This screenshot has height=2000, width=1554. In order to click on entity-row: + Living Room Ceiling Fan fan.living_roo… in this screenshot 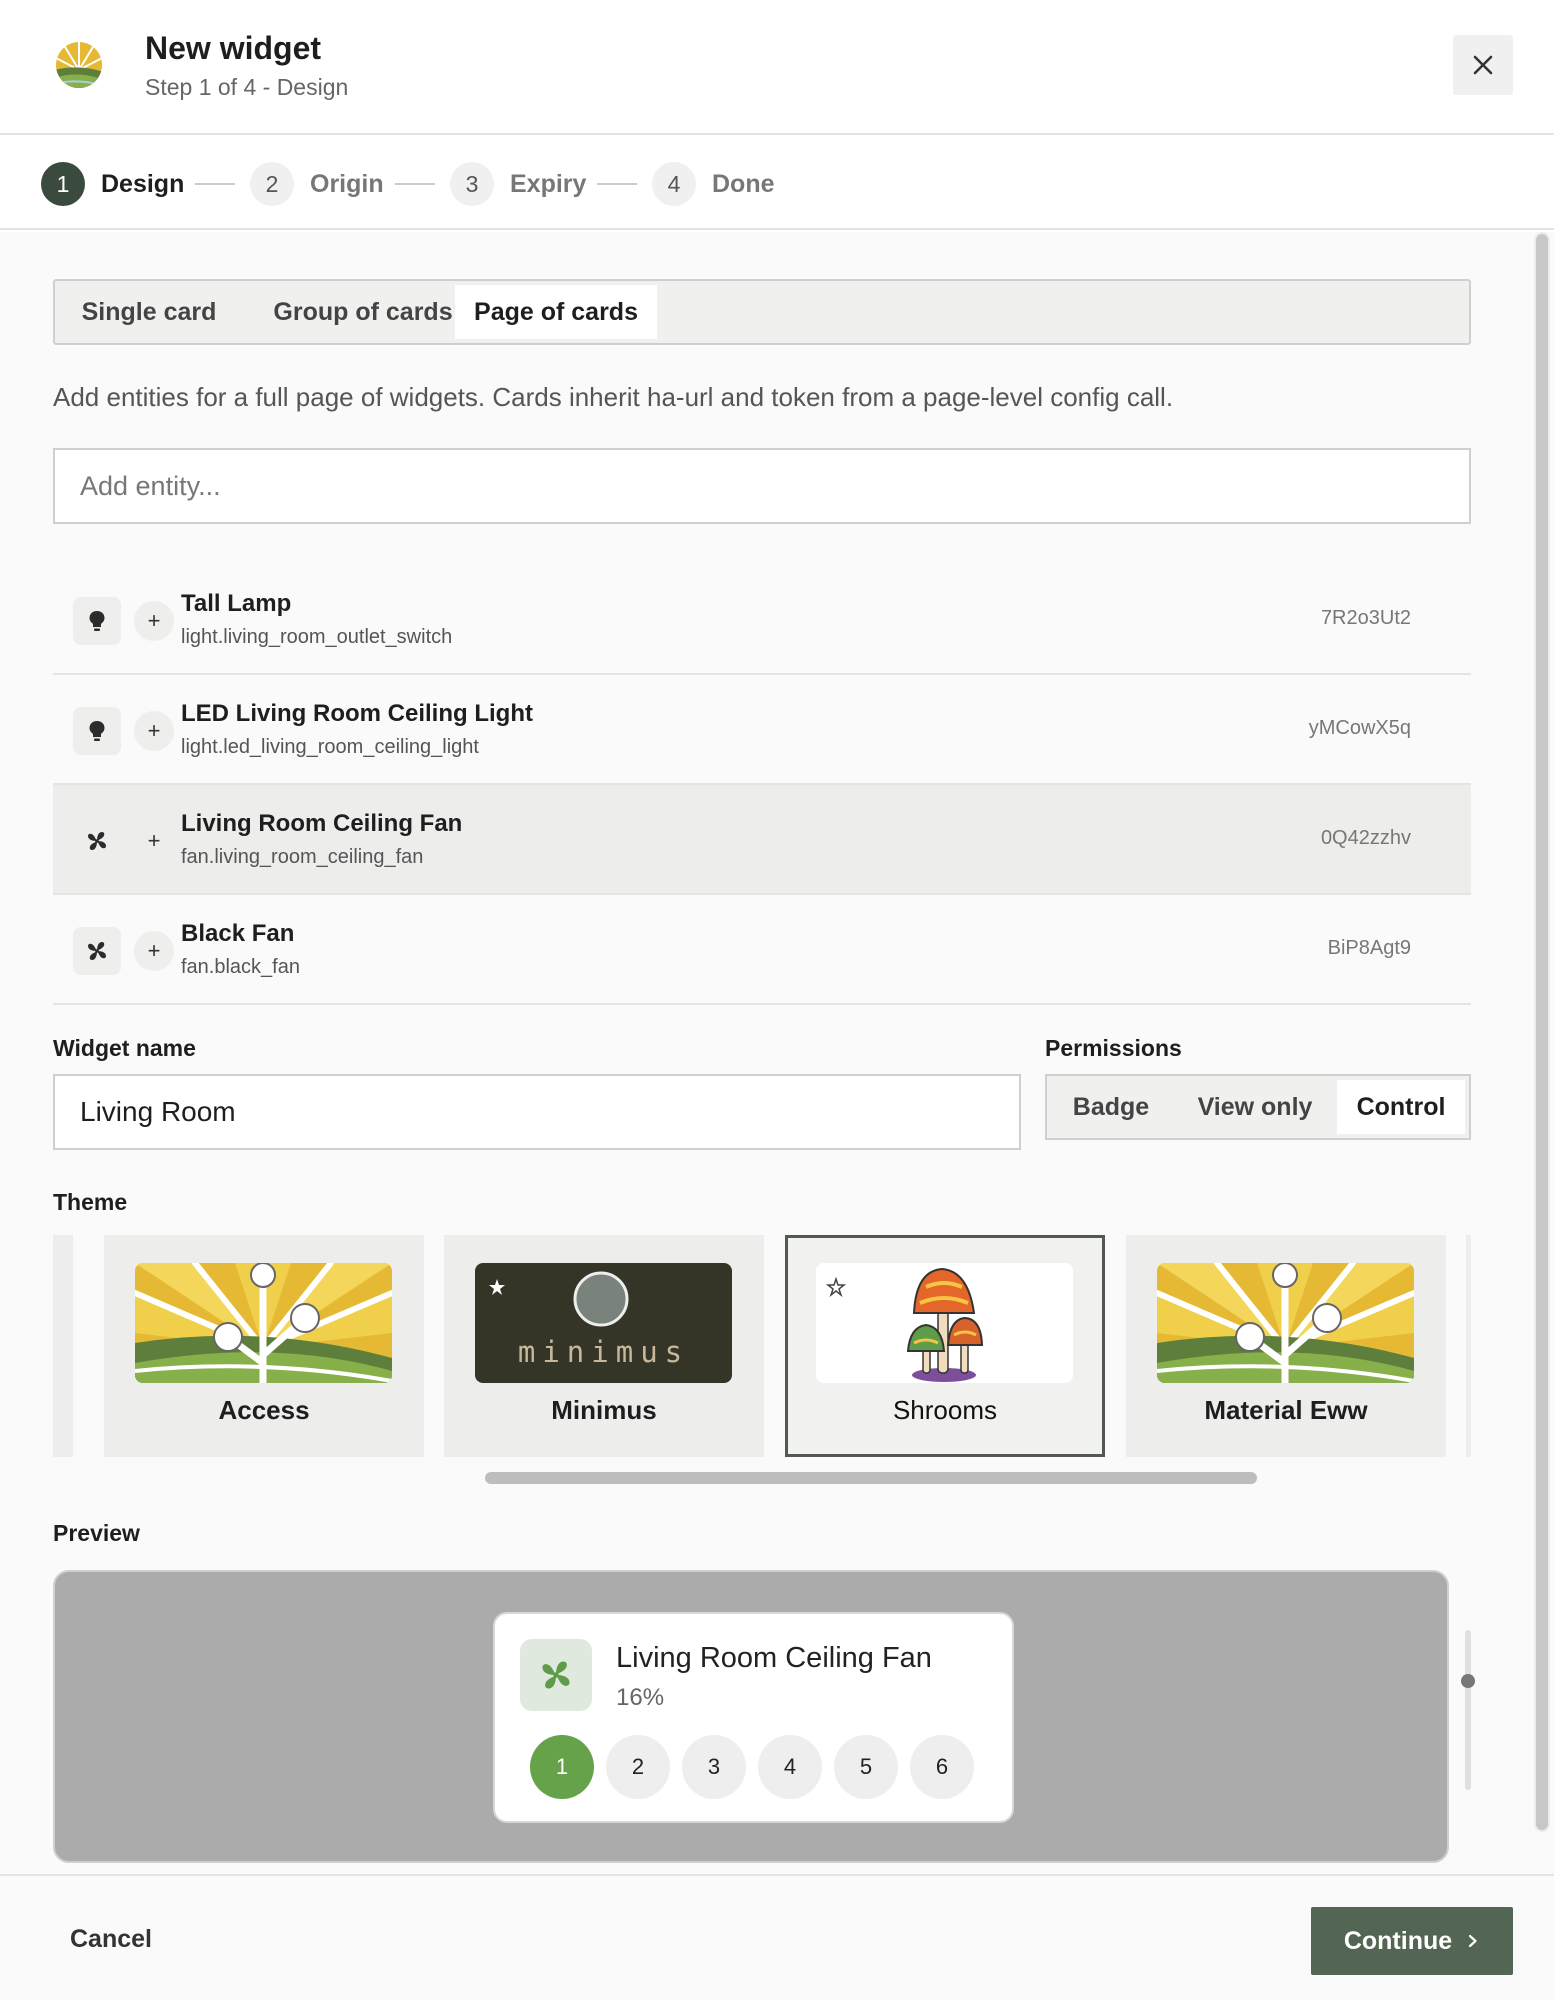, I will do `click(762, 840)`.